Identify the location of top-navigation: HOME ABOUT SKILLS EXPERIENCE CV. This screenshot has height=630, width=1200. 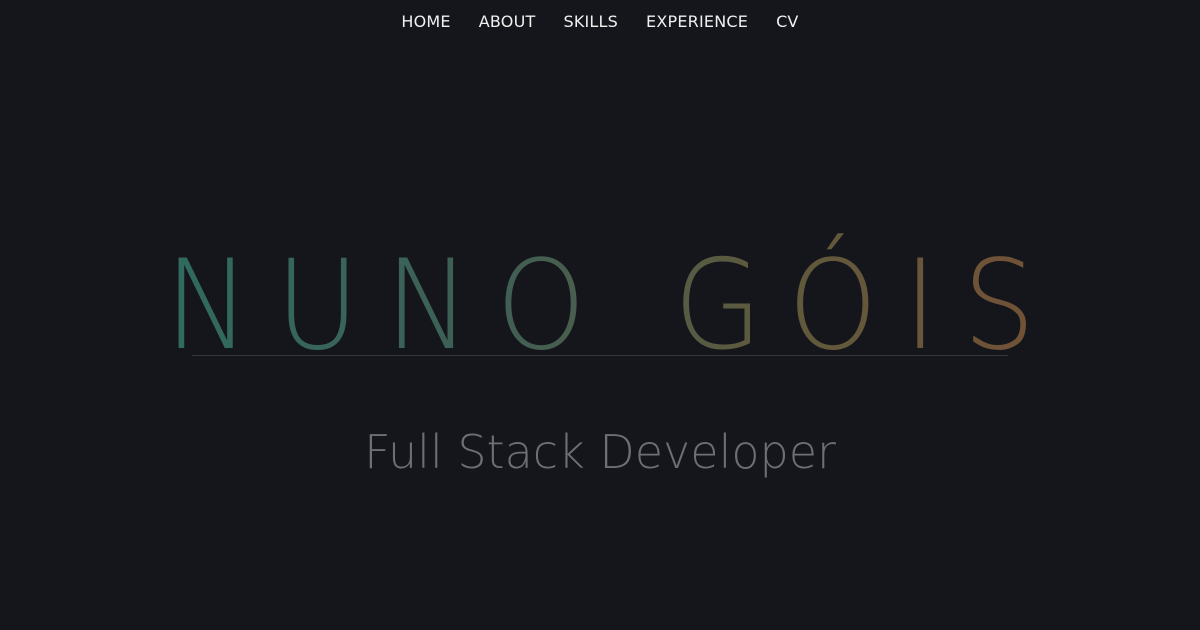
(600, 21).